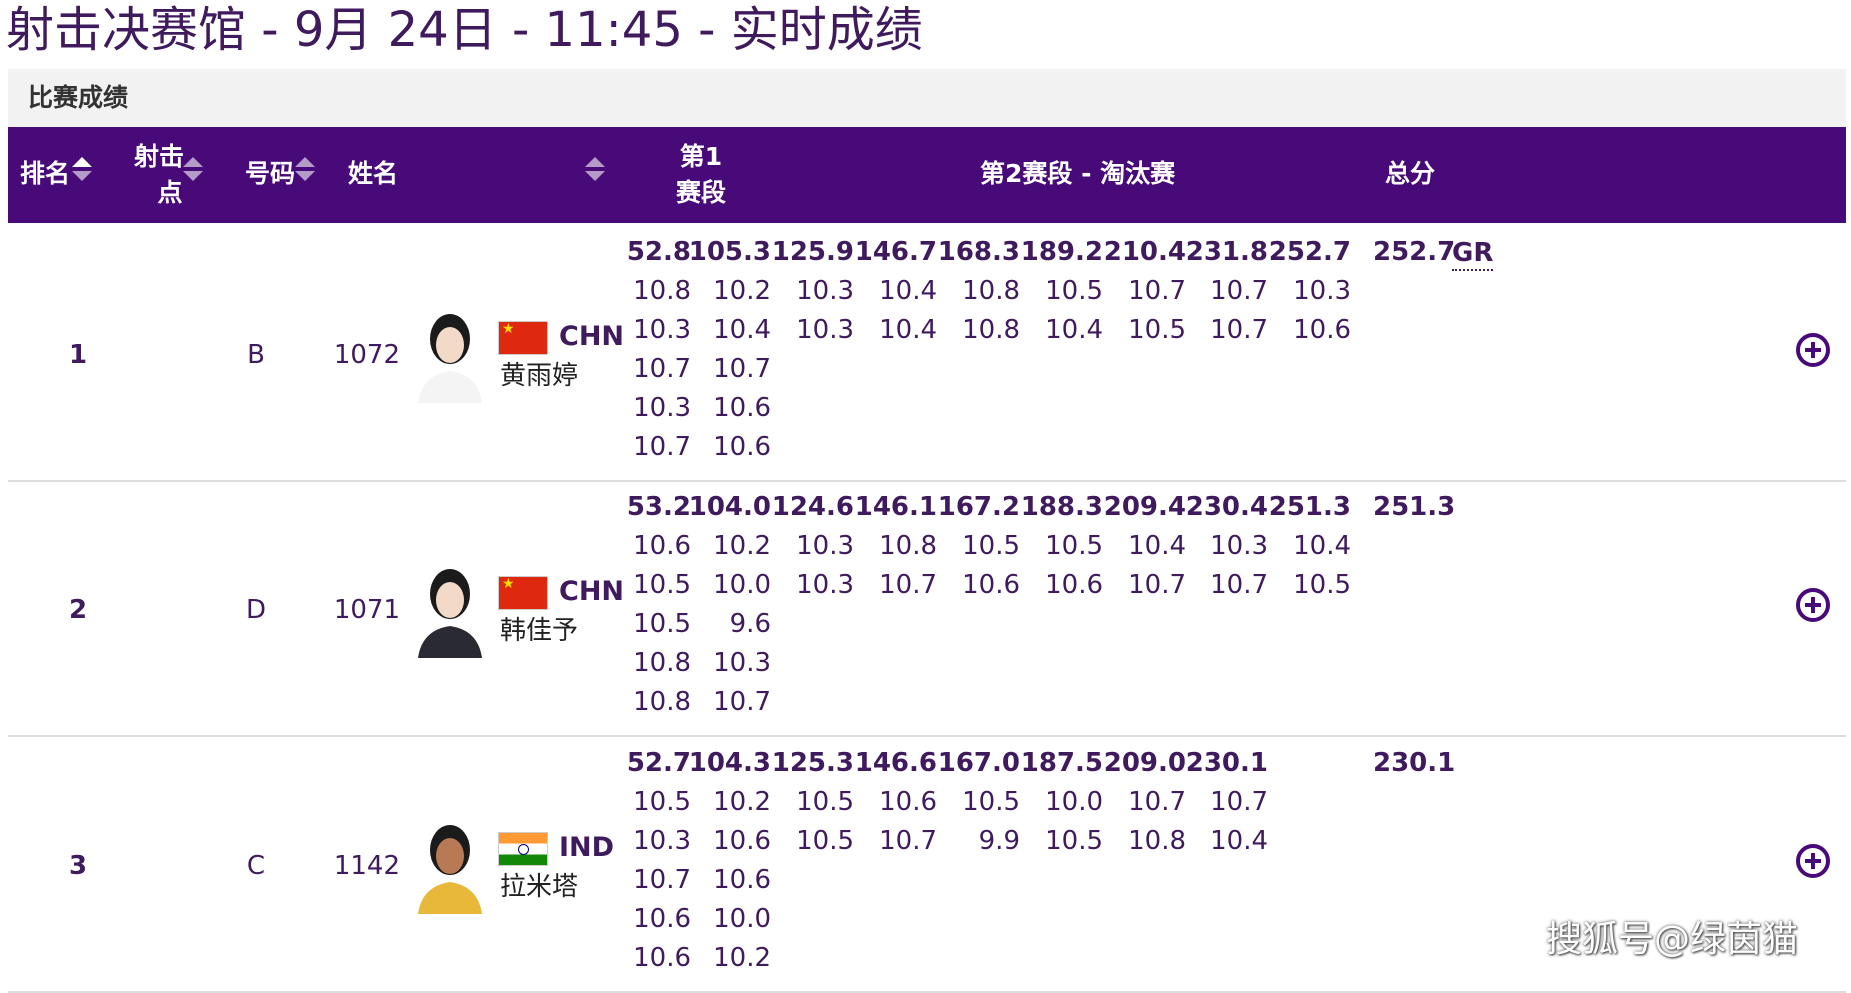 This screenshot has width=1851, height=993. I want to click on cumulative-score: 104.0, so click(729, 507).